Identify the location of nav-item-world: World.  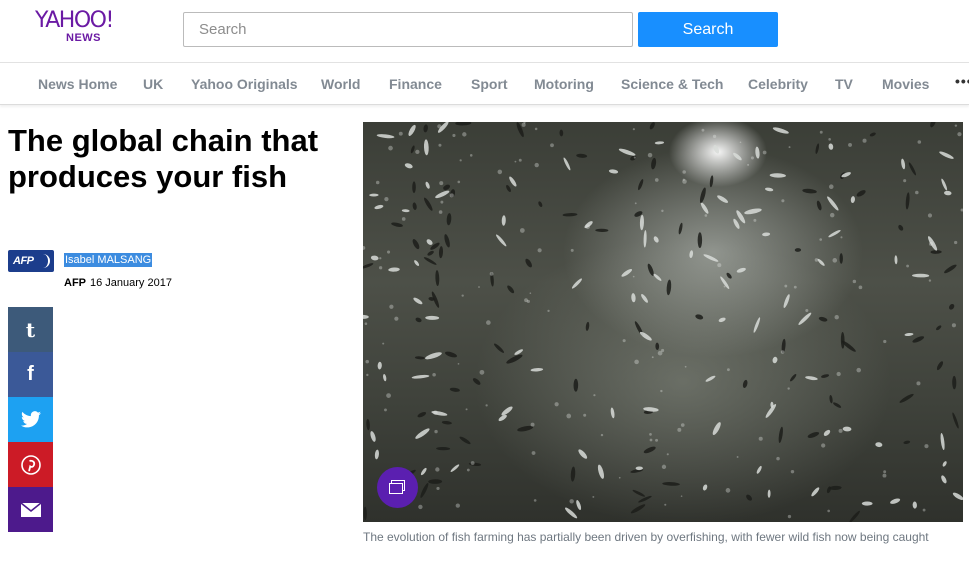
(340, 84).